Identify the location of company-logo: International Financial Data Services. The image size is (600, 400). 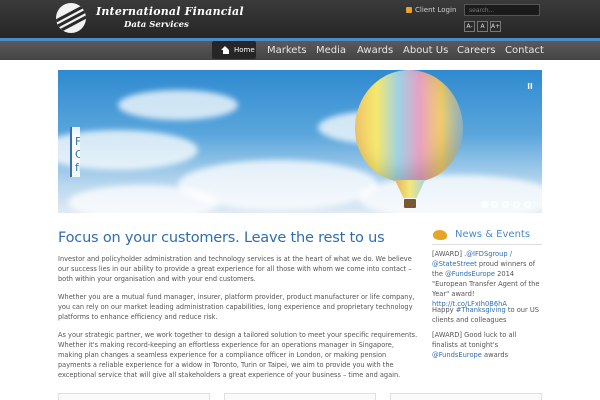
(150, 19).